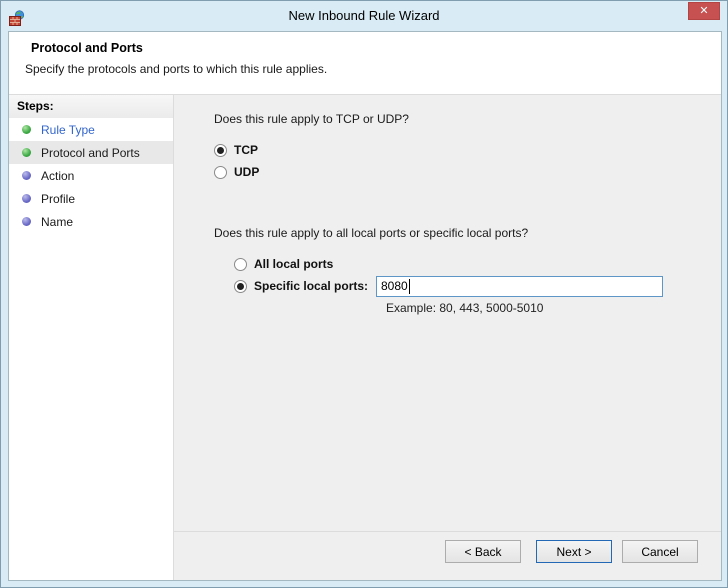 The height and width of the screenshot is (588, 728). What do you see at coordinates (91, 175) in the screenshot?
I see `sidebar-item-action: Action` at bounding box center [91, 175].